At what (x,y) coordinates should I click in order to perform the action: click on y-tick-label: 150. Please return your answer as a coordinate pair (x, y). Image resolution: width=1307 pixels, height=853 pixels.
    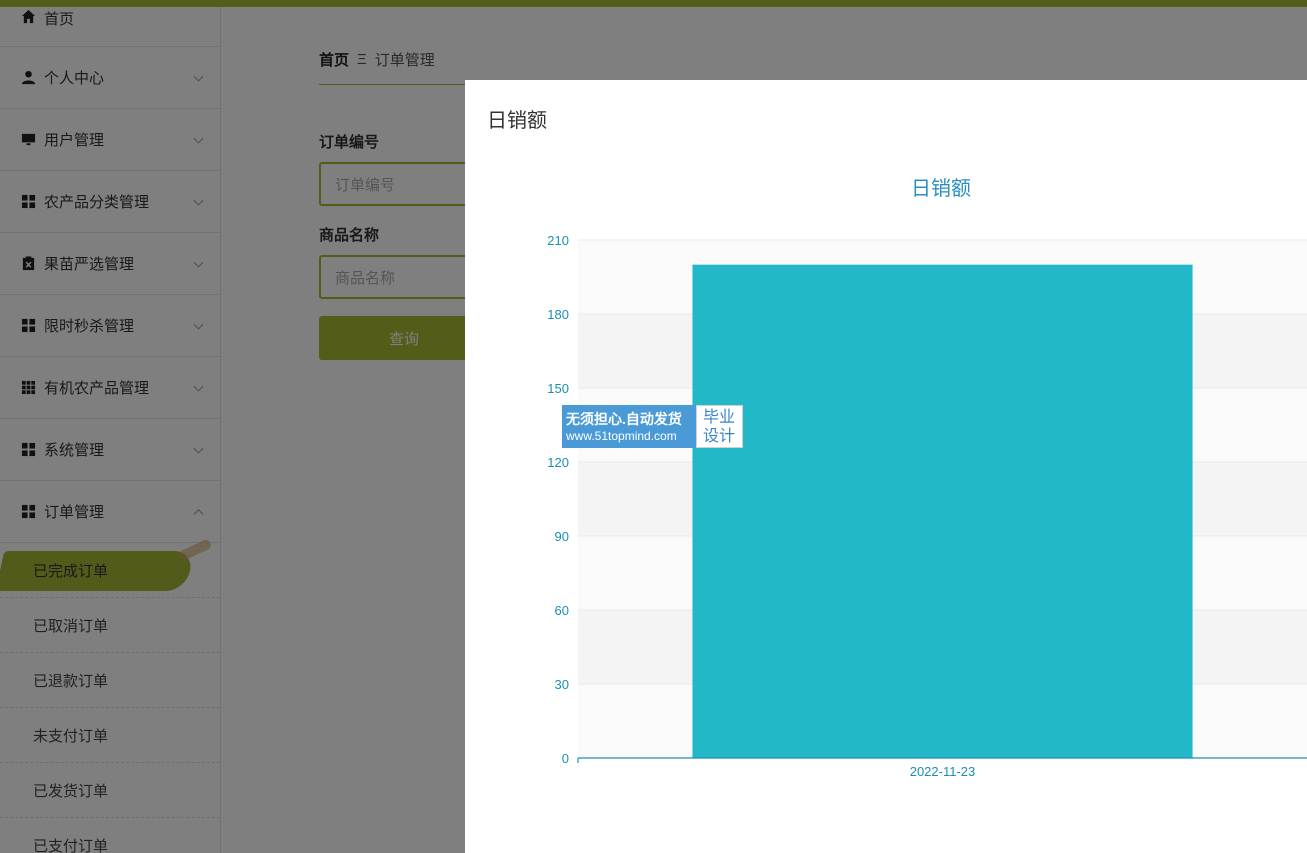
    Looking at the image, I should click on (558, 388).